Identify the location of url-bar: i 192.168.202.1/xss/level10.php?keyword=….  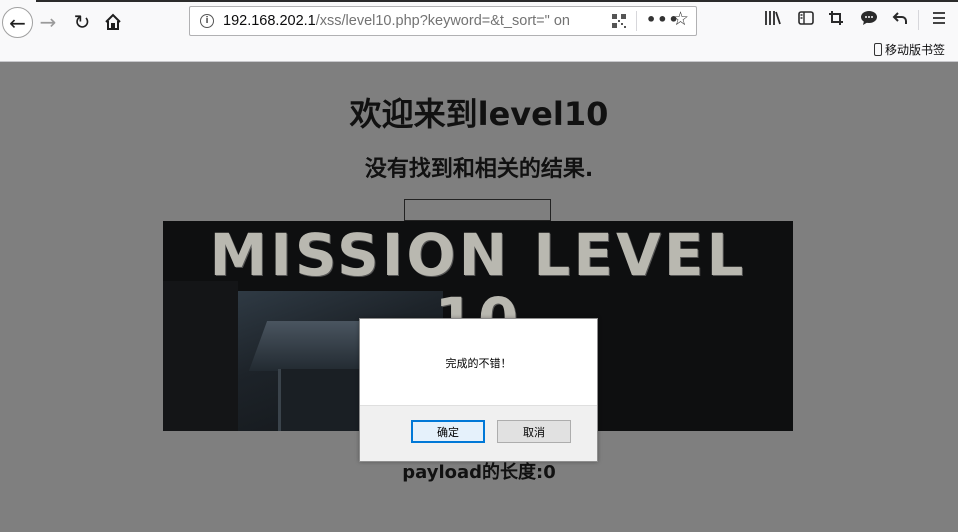
(443, 21).